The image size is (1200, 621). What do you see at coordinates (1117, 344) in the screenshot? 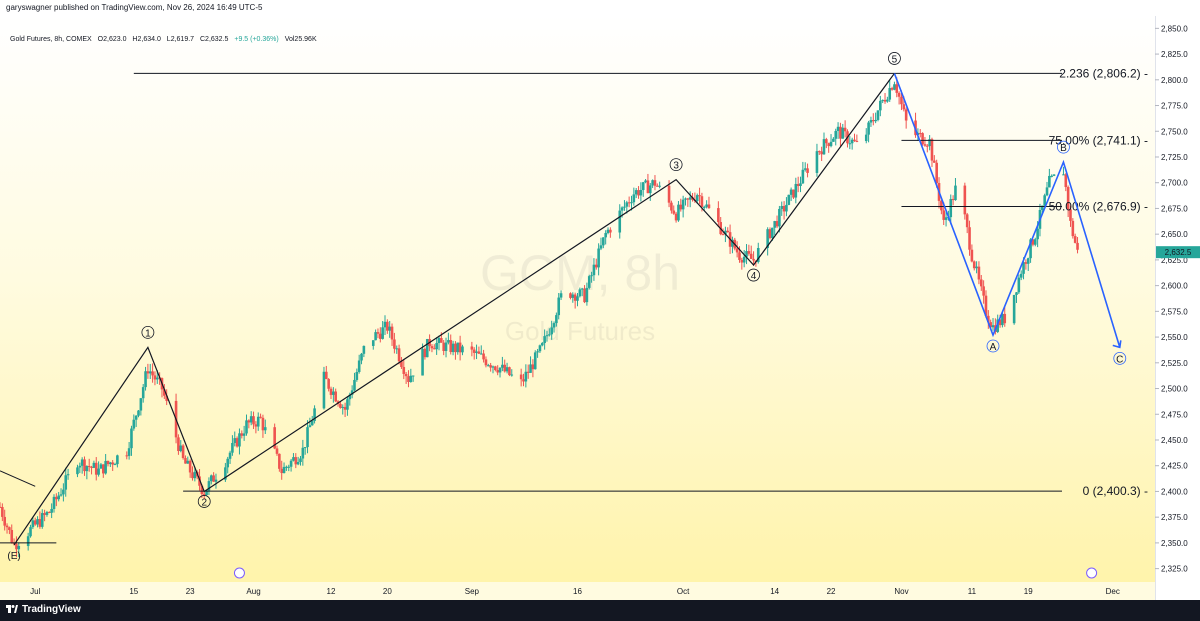
I see `abc-arrowhead` at bounding box center [1117, 344].